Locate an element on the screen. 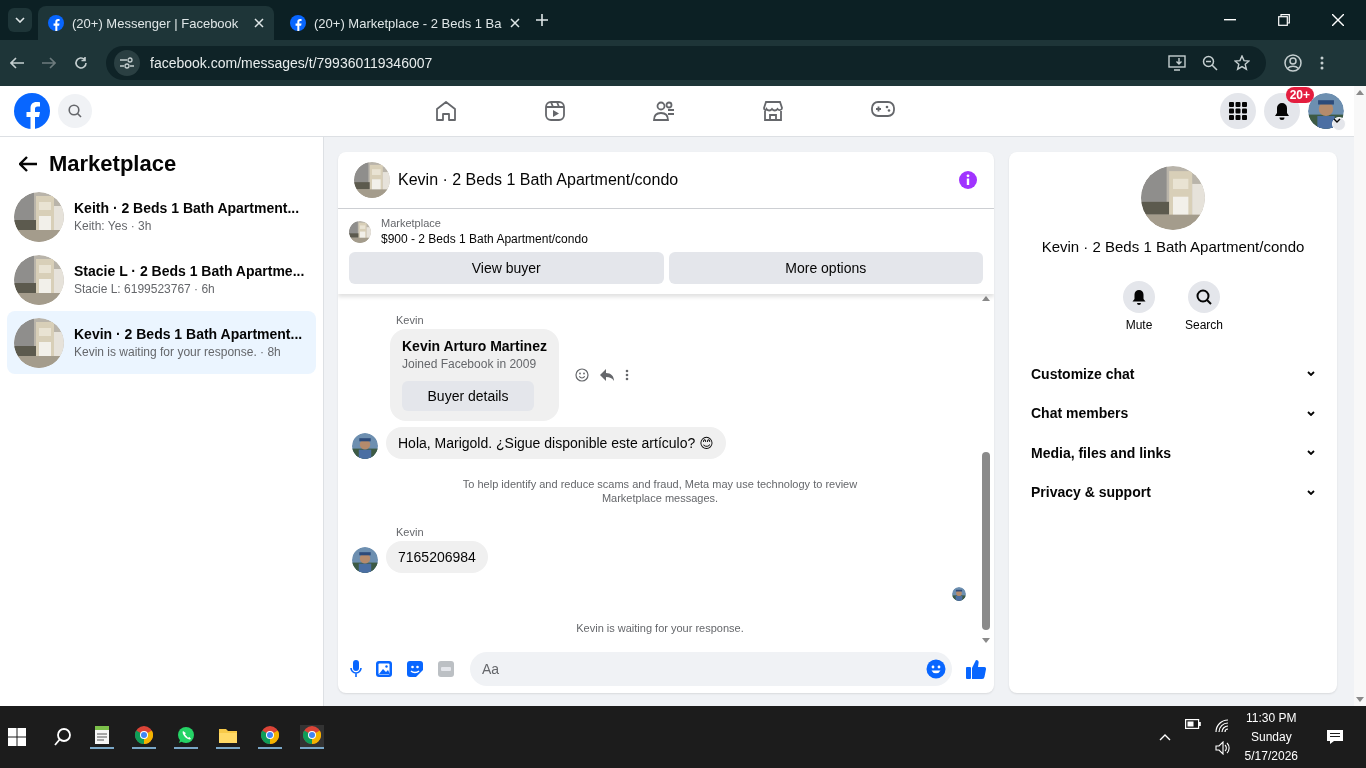  conversation-preview: Kevin is waiting for your response. · 8h is located at coordinates (178, 352).